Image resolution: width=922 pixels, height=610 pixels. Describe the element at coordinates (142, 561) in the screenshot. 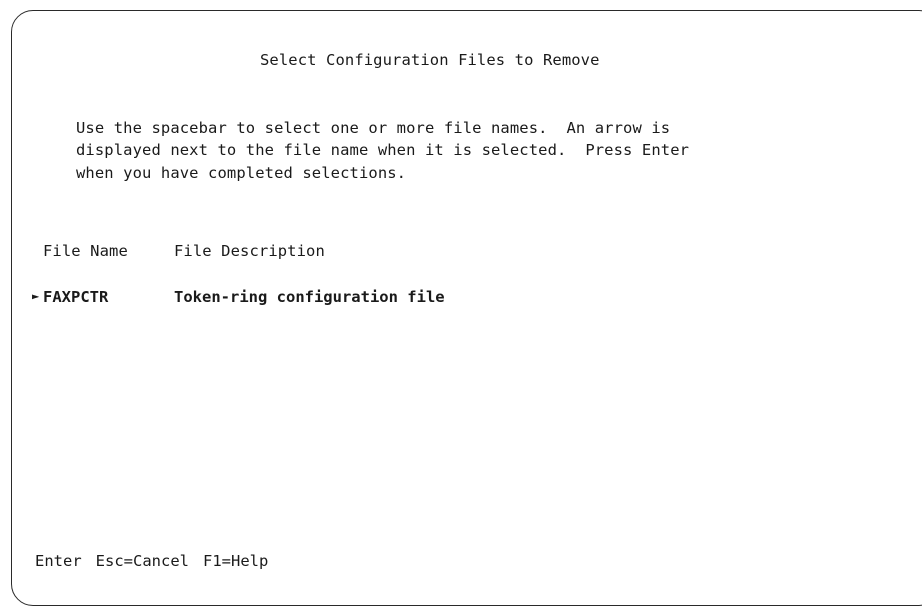

I see `esc-cancel-key: Esc=Cancel` at that location.